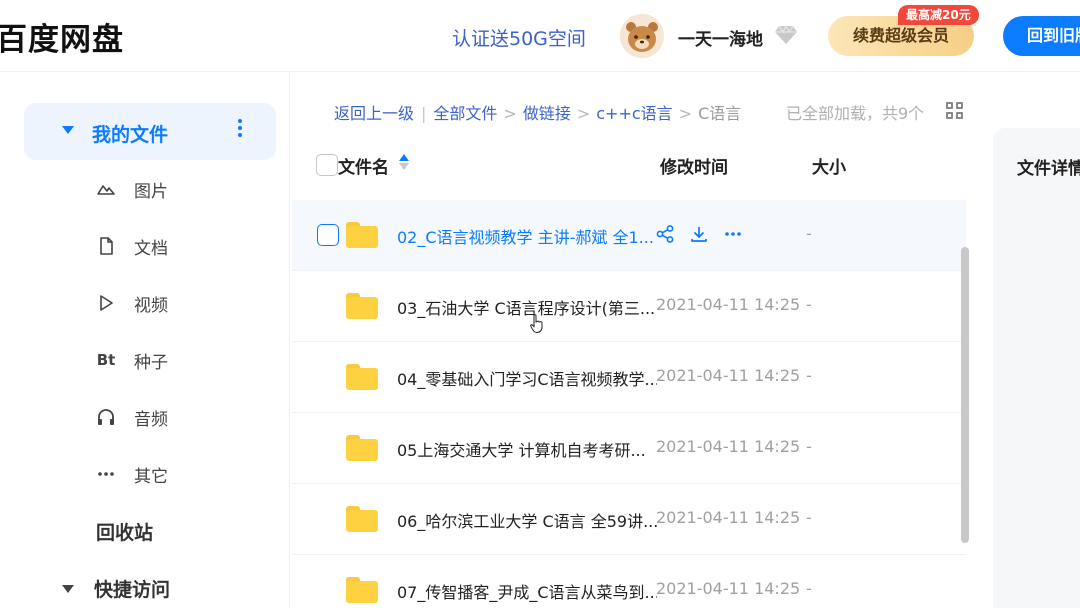 Image resolution: width=1080 pixels, height=608 pixels. I want to click on download-icon, so click(700, 235).